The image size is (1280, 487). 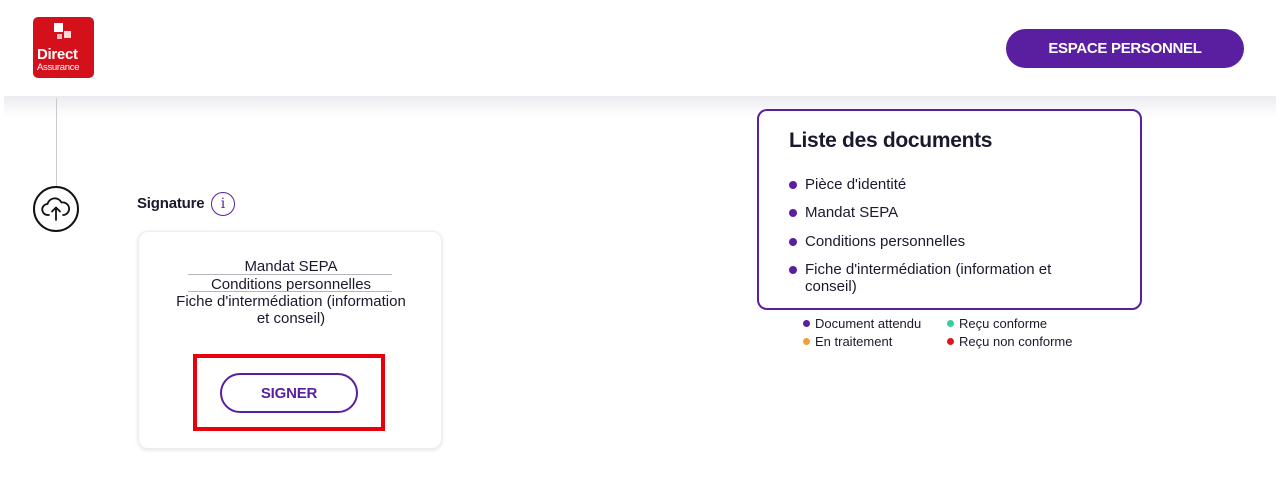 I want to click on document-item: Conditions personnelles, so click(x=954, y=241).